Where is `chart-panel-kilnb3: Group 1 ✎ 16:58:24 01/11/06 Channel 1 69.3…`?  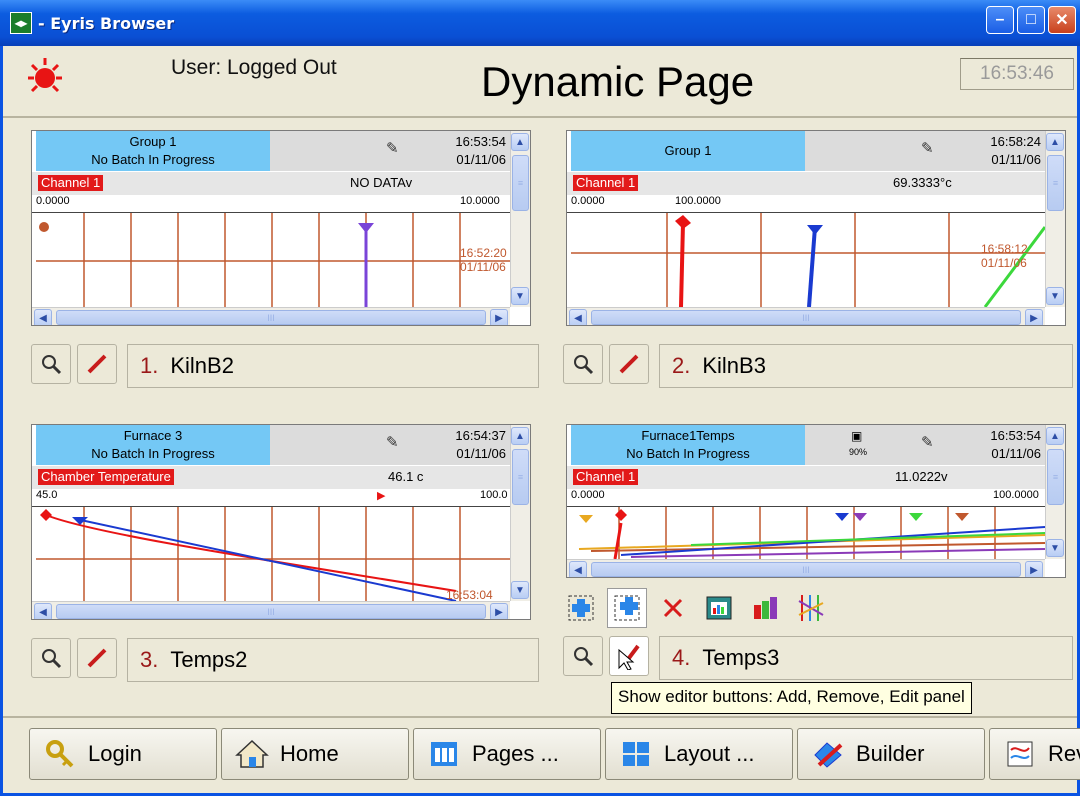 chart-panel-kilnb3: Group 1 ✎ 16:58:24 01/11/06 Channel 1 69.3… is located at coordinates (816, 228).